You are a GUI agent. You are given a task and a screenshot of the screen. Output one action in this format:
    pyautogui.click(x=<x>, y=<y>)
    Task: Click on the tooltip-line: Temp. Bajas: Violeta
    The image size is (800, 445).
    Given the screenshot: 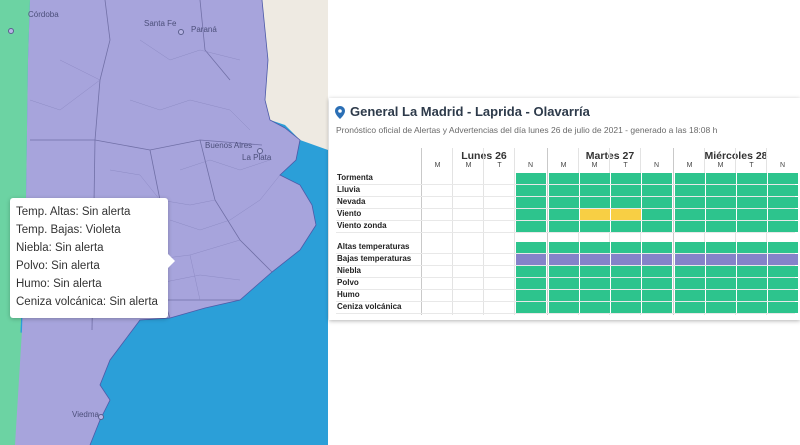 What is the action you would take?
    pyautogui.click(x=68, y=230)
    